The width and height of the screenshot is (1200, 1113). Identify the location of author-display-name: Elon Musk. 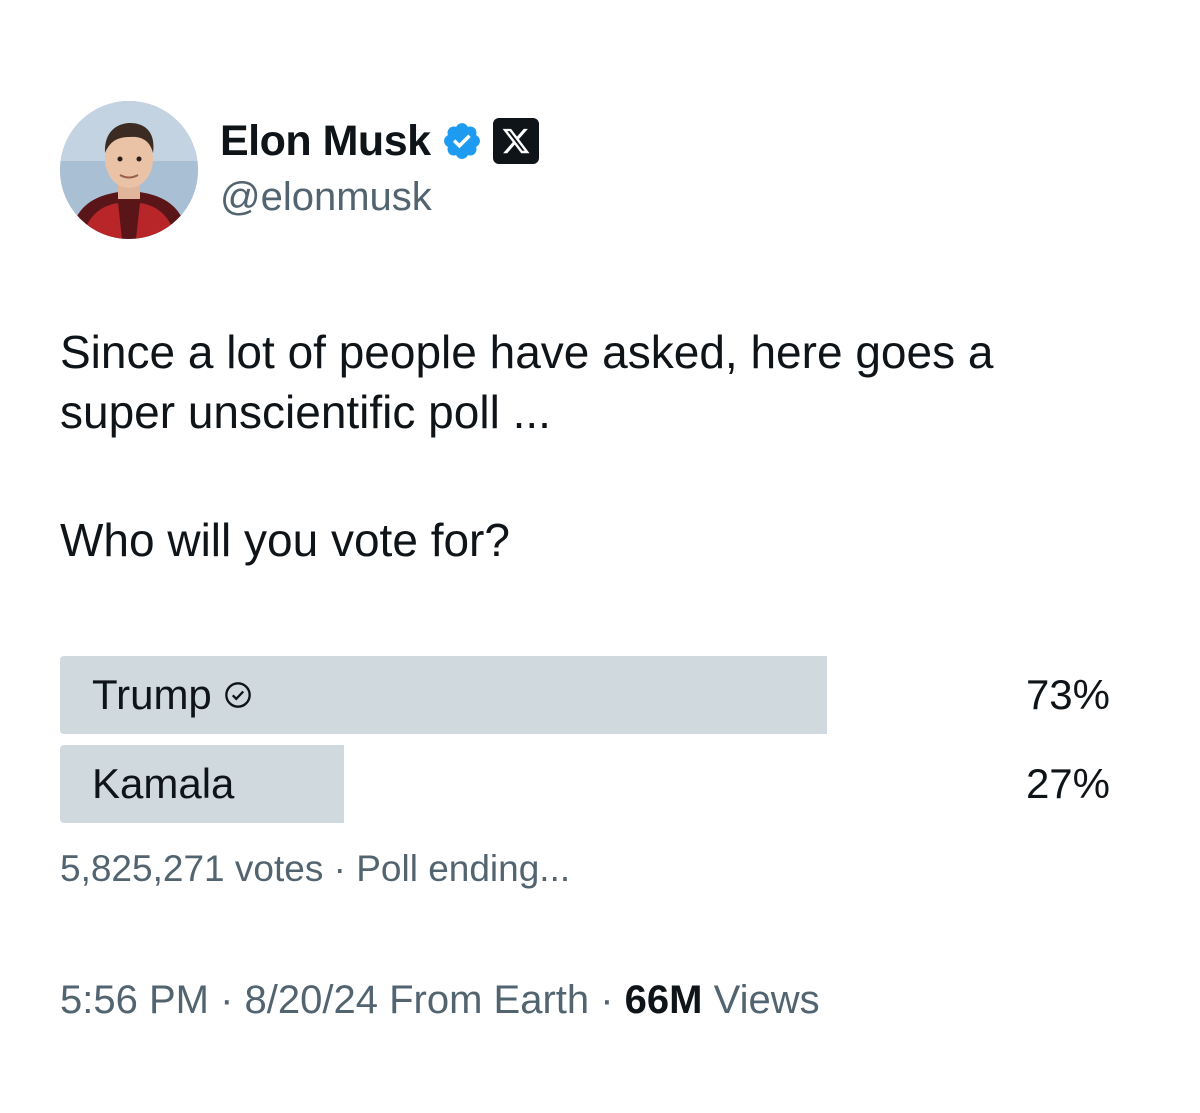
(325, 141).